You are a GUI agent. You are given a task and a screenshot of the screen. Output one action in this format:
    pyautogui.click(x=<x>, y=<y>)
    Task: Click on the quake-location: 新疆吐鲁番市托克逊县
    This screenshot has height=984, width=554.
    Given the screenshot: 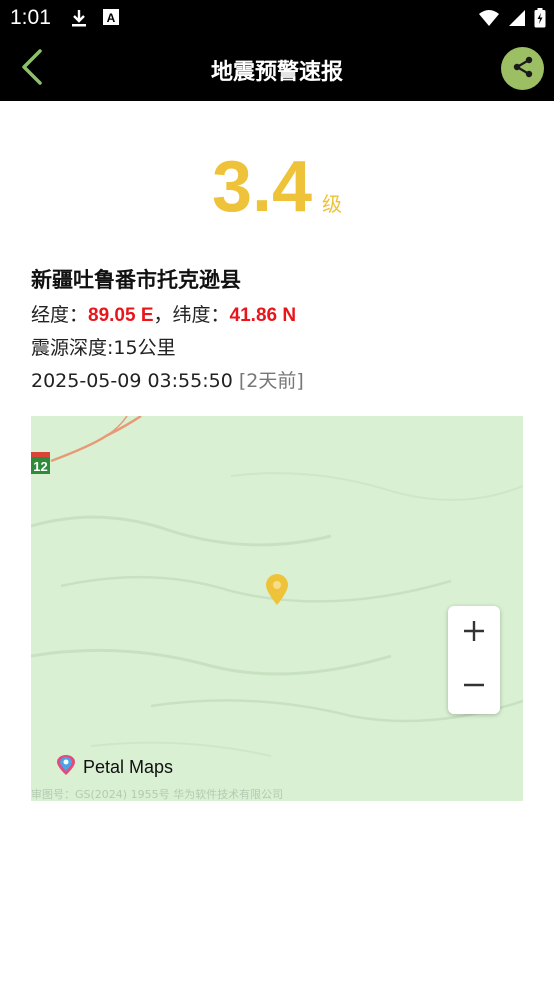 What is the action you would take?
    pyautogui.click(x=136, y=280)
    